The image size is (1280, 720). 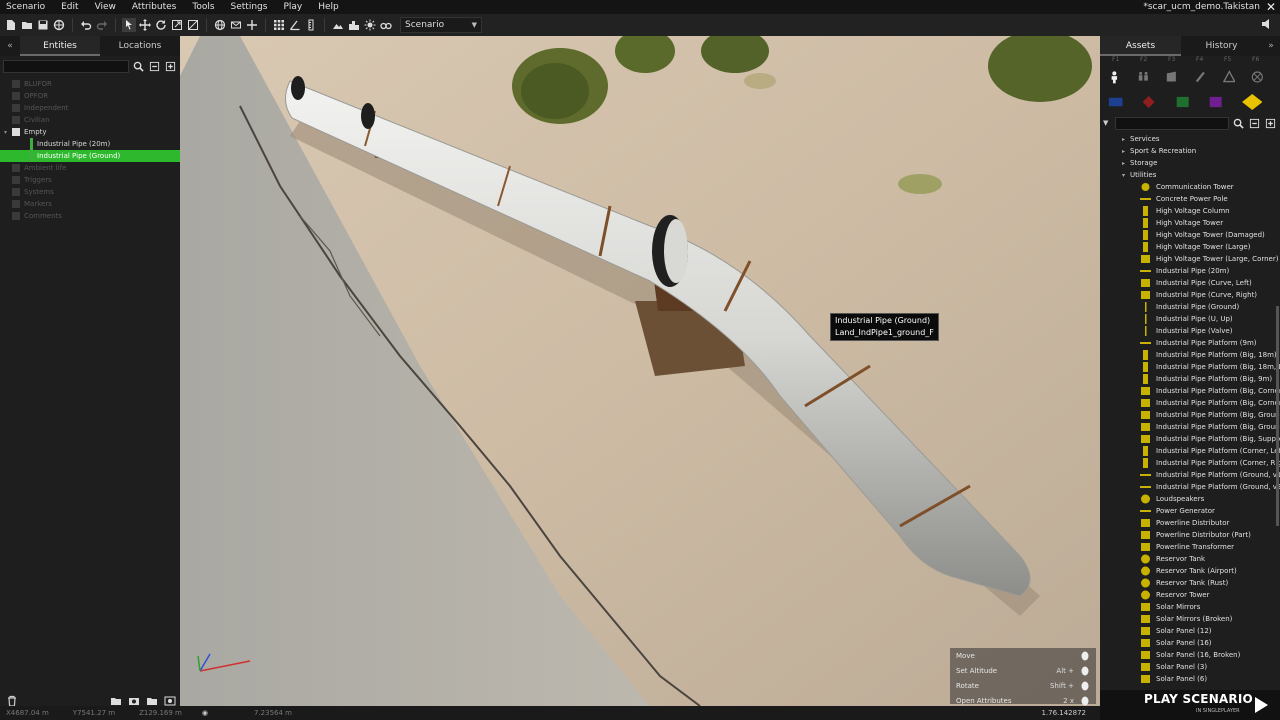 I want to click on asset-item: Industrial Pipe Platform (Ground, v2, so click(x=1190, y=487).